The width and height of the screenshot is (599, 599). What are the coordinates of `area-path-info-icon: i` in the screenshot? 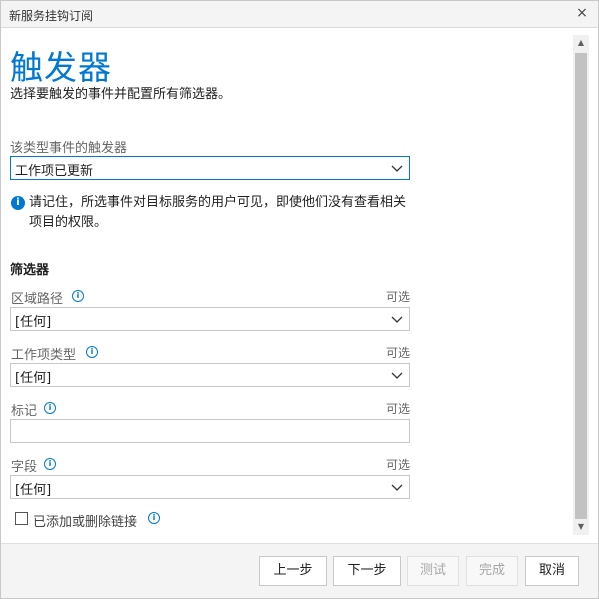 It's located at (78, 296).